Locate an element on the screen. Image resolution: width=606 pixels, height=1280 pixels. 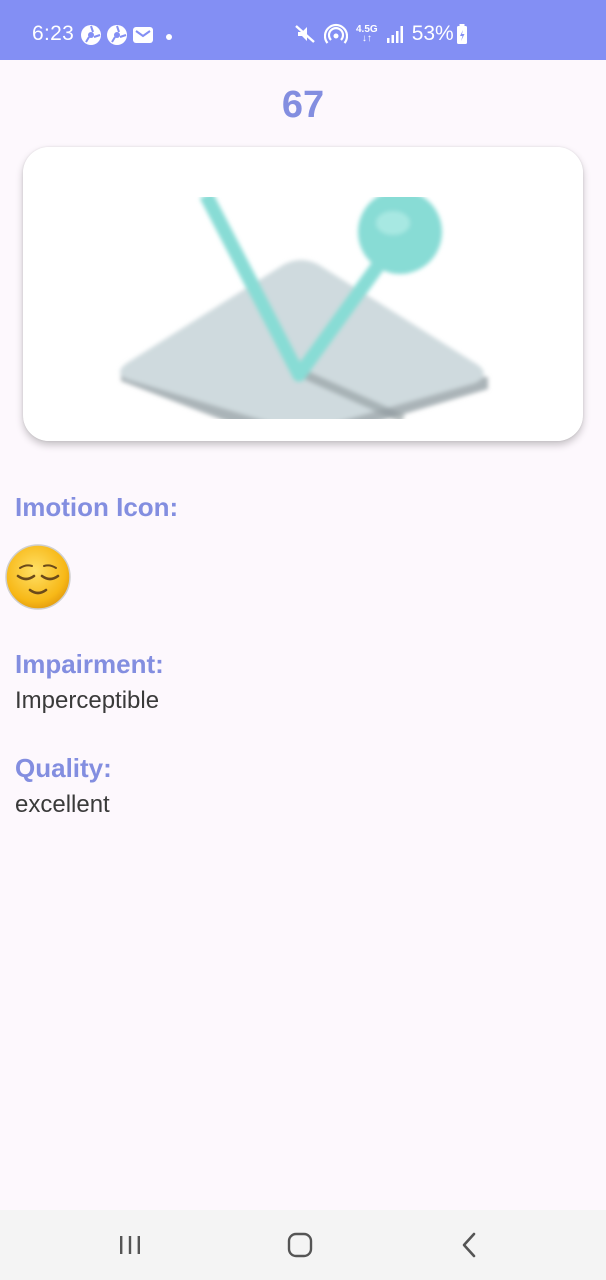
status-bar: 6:23 4.5G ↓↑ 53% is located at coordinates (303, 30).